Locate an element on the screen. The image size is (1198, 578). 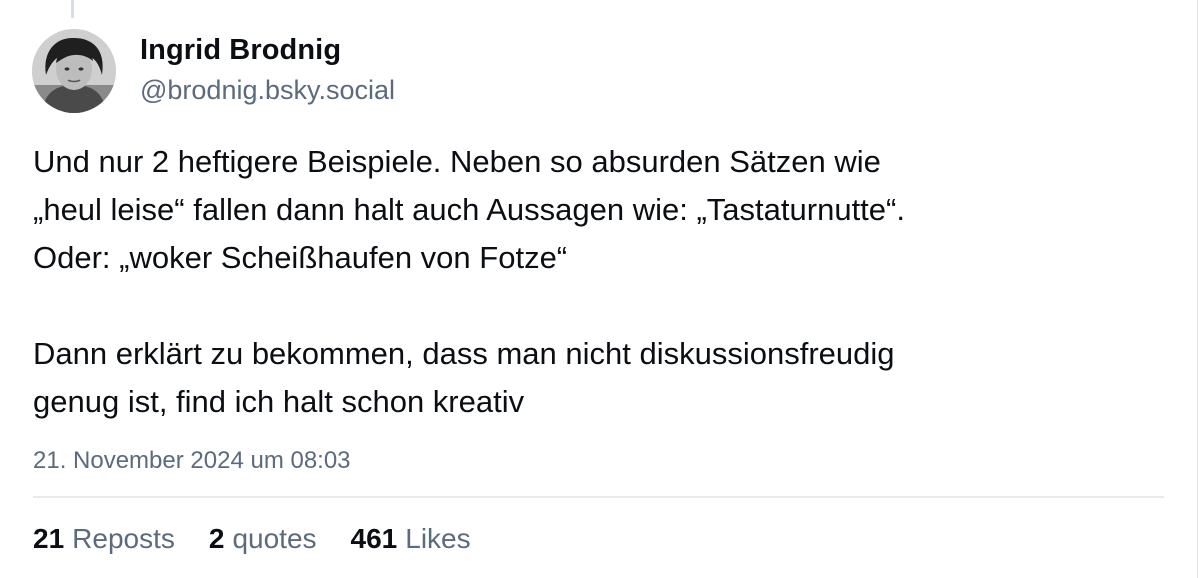
post-text-line: genug ist, find ich halt schon kreativ is located at coordinates (279, 401).